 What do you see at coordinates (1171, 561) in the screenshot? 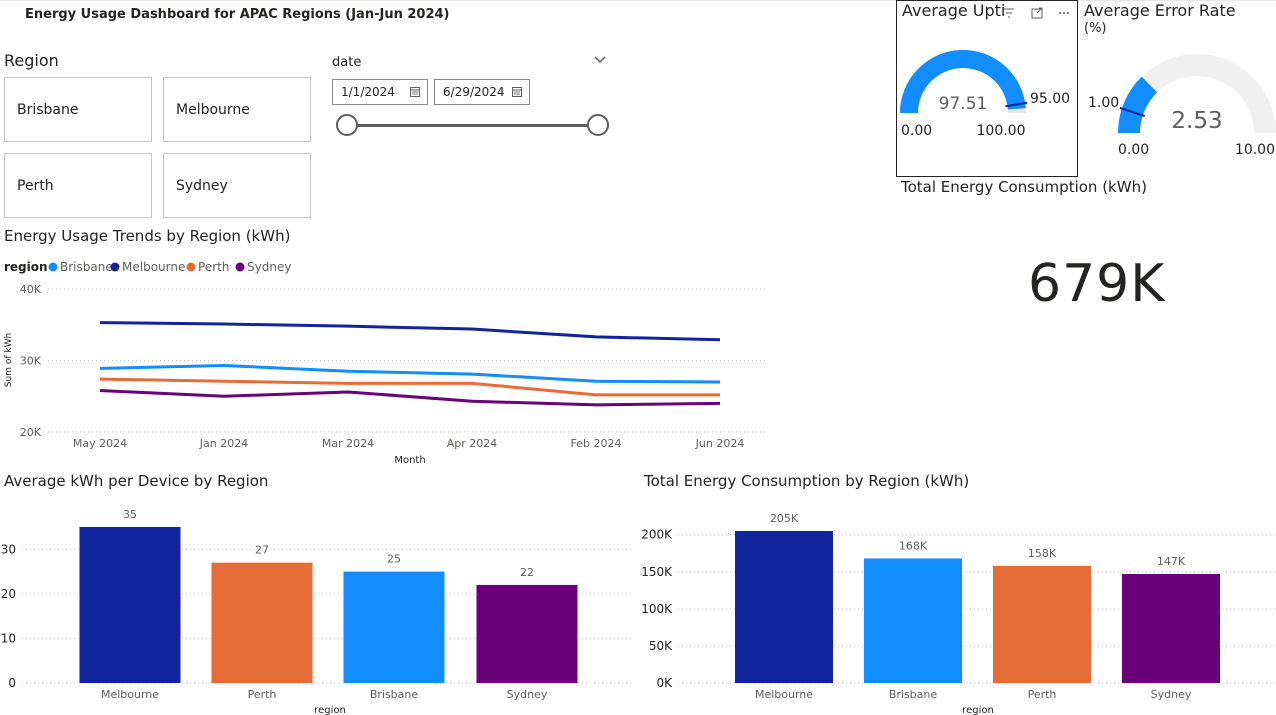
I see `data-label: 147K` at bounding box center [1171, 561].